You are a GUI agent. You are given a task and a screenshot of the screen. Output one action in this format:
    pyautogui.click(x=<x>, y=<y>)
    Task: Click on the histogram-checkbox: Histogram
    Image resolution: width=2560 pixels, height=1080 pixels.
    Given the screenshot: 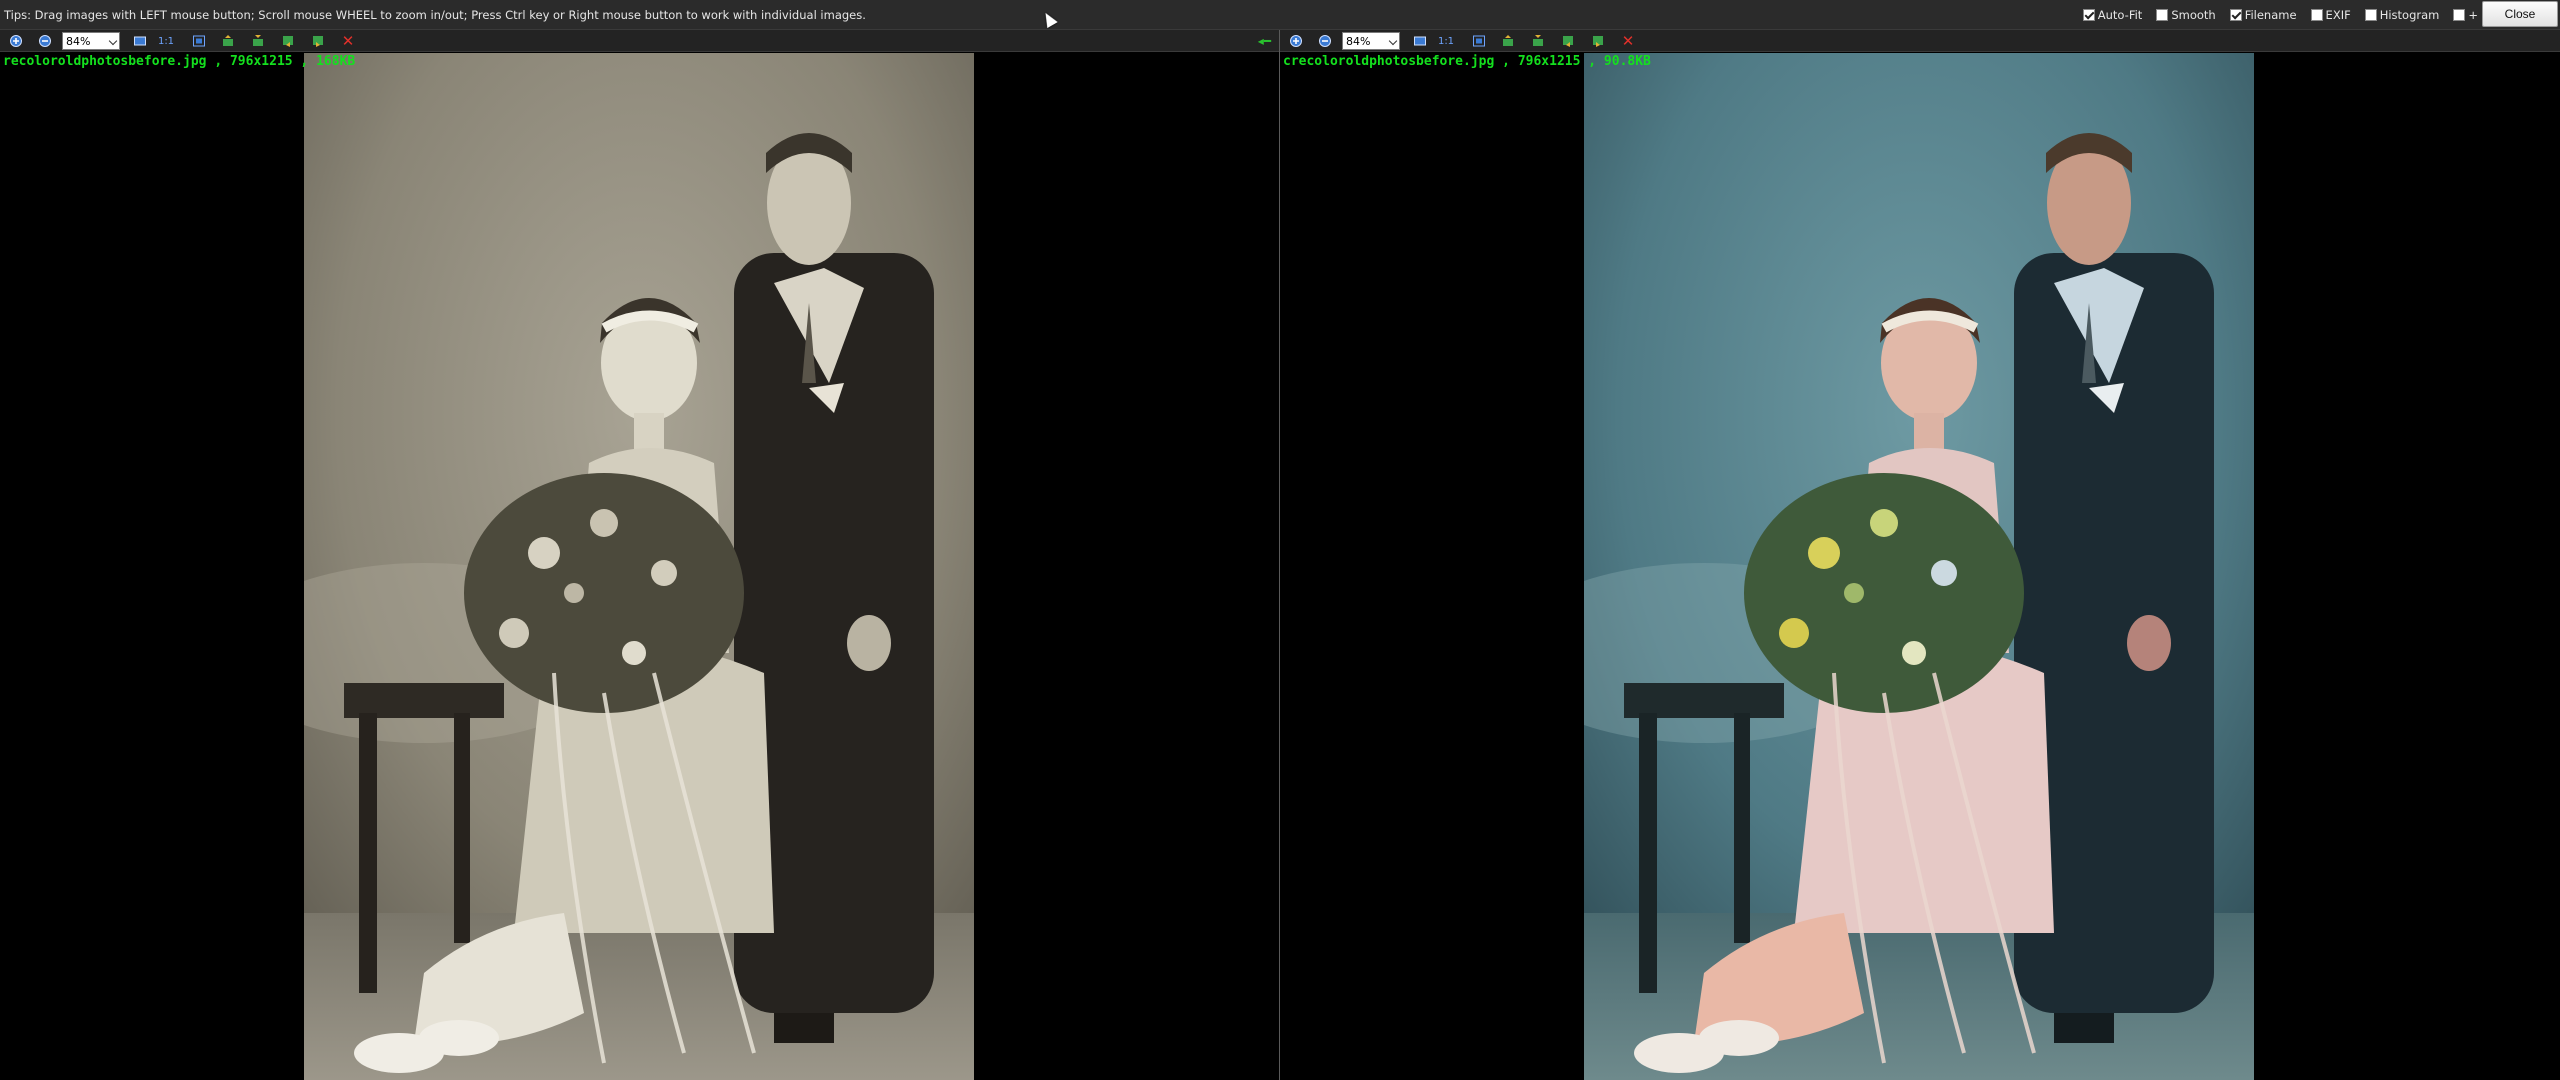 What is the action you would take?
    pyautogui.click(x=2402, y=15)
    